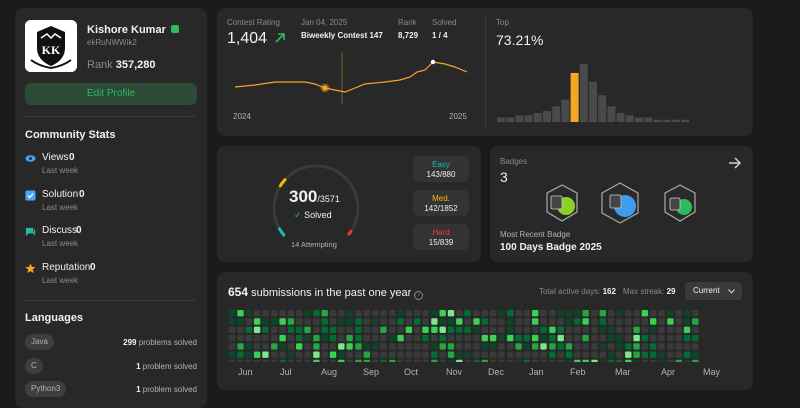 The width and height of the screenshot is (800, 408). What do you see at coordinates (441, 203) in the screenshot?
I see `difficulty-medium: Med. 142/1852` at bounding box center [441, 203].